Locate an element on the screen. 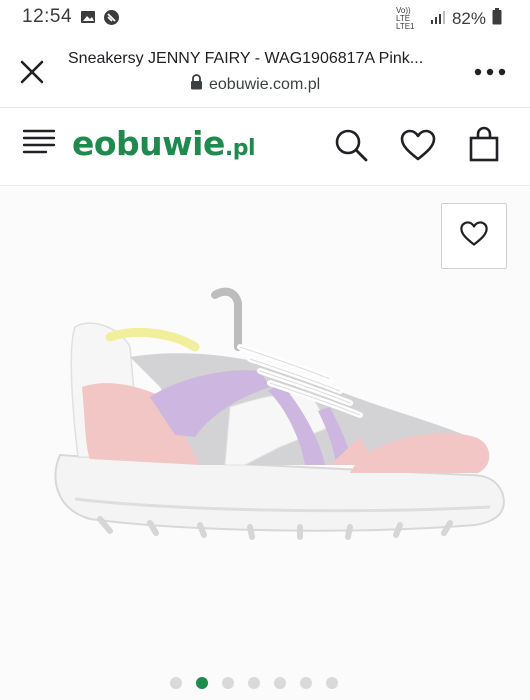 Image resolution: width=530 pixels, height=700 pixels. network-label: Vo)) LTE LTE1 is located at coordinates (410, 19).